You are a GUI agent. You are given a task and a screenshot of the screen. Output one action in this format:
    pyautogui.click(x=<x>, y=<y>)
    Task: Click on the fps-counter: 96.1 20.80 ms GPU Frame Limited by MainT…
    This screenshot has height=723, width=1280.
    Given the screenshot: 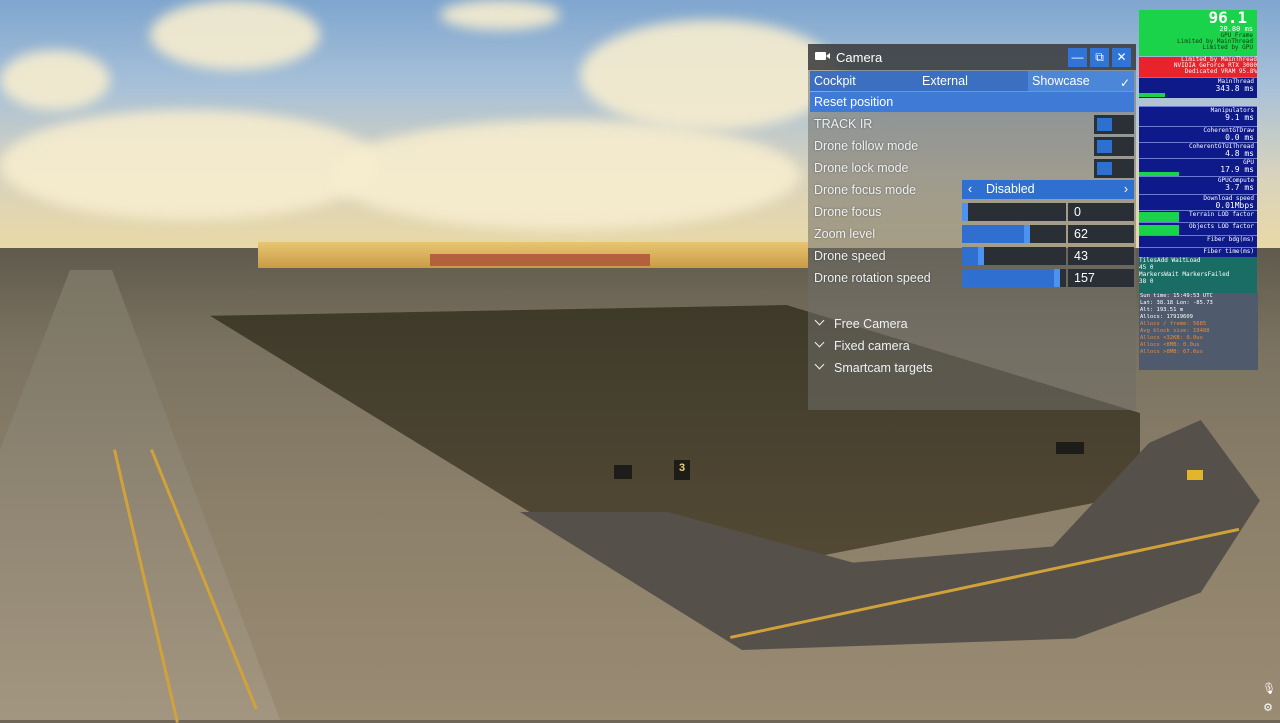 What is the action you would take?
    pyautogui.click(x=1198, y=32)
    